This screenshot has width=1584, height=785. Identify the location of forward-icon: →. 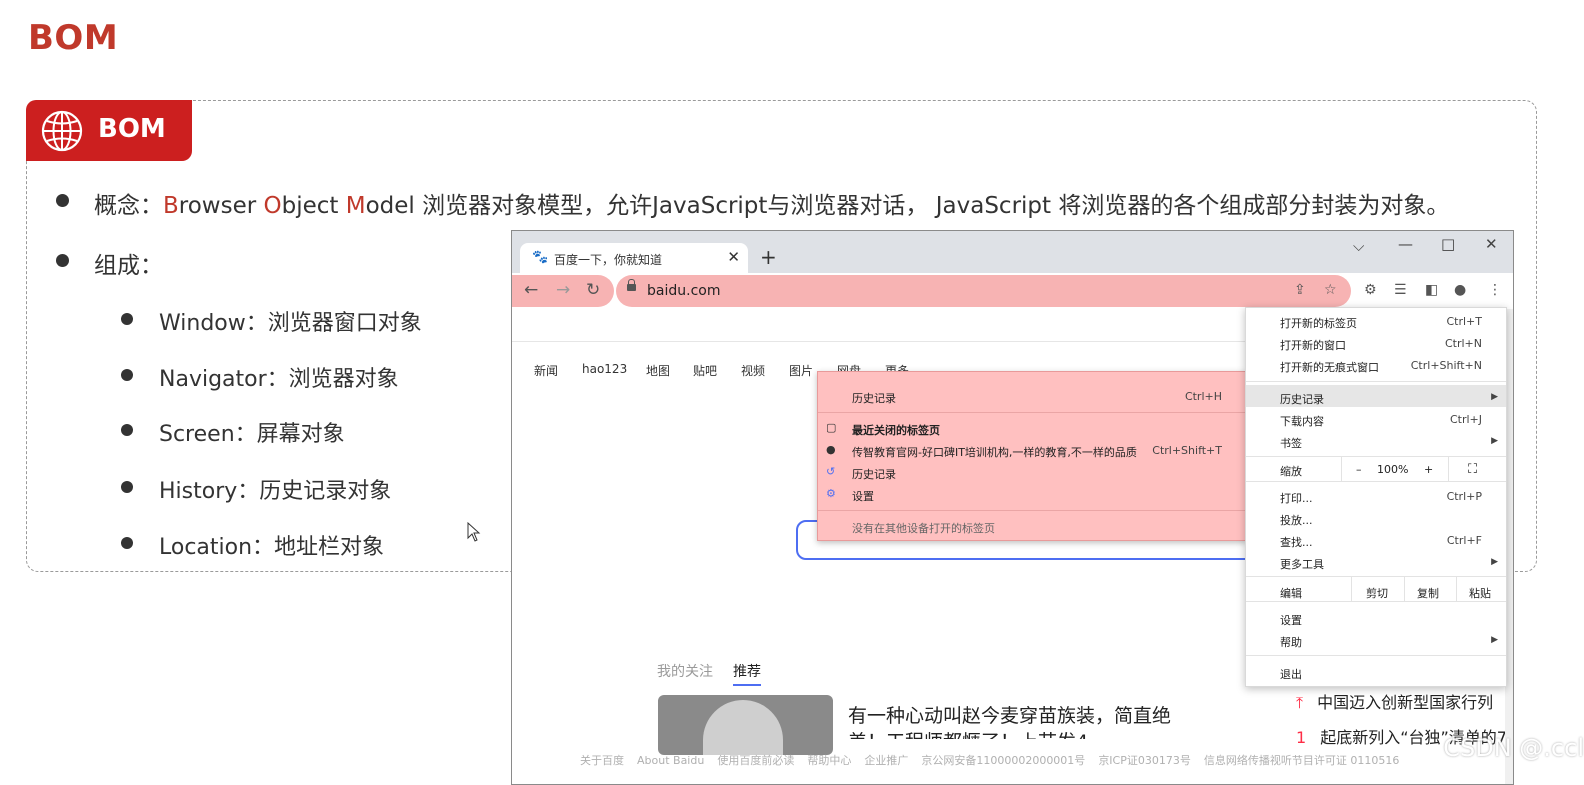
(563, 290).